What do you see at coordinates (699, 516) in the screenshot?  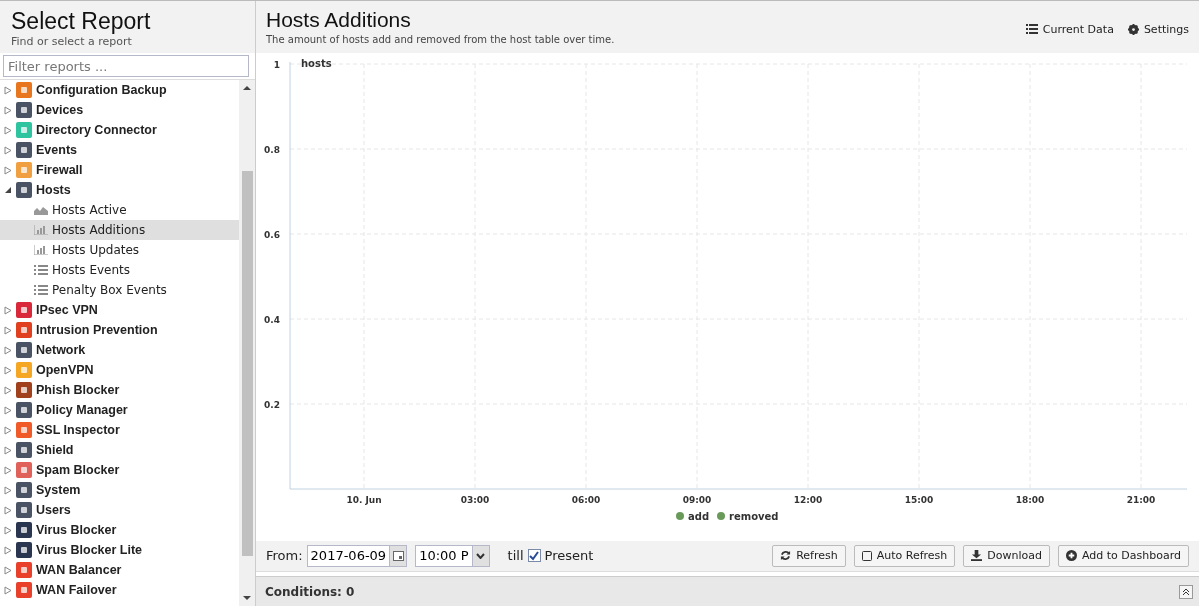 I see `legend-label: add` at bounding box center [699, 516].